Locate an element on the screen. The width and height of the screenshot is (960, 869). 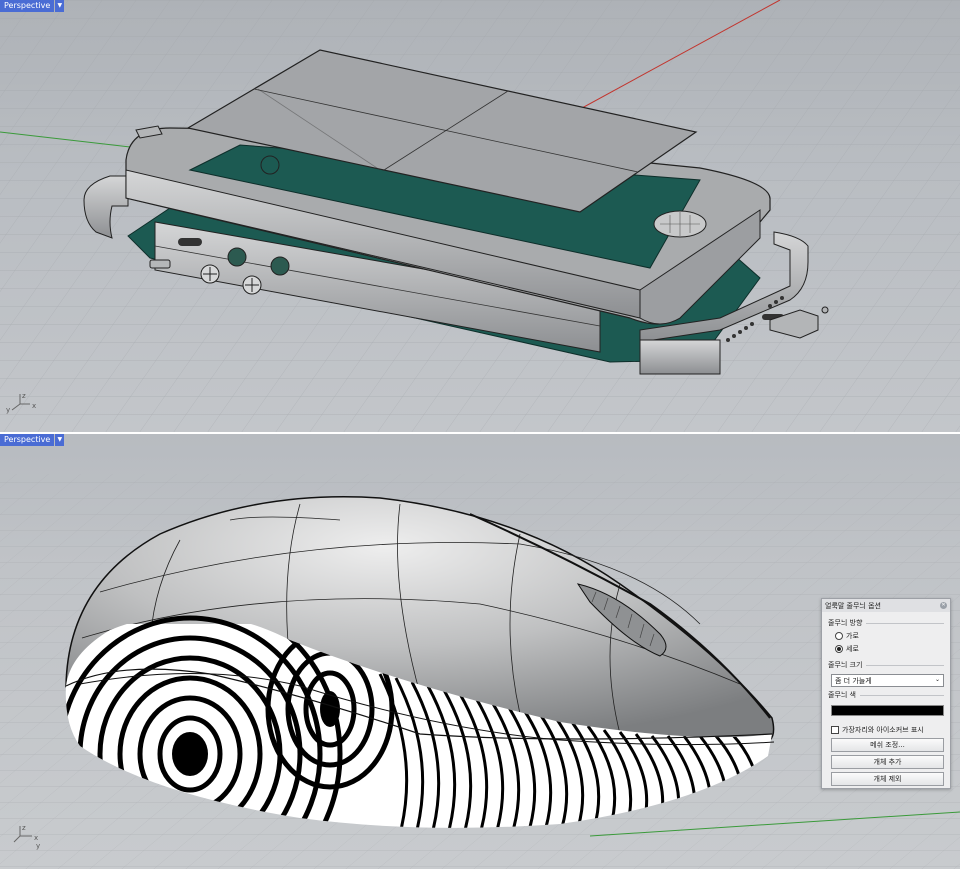
viewport-top-title: Perspective is located at coordinates (27, 6).